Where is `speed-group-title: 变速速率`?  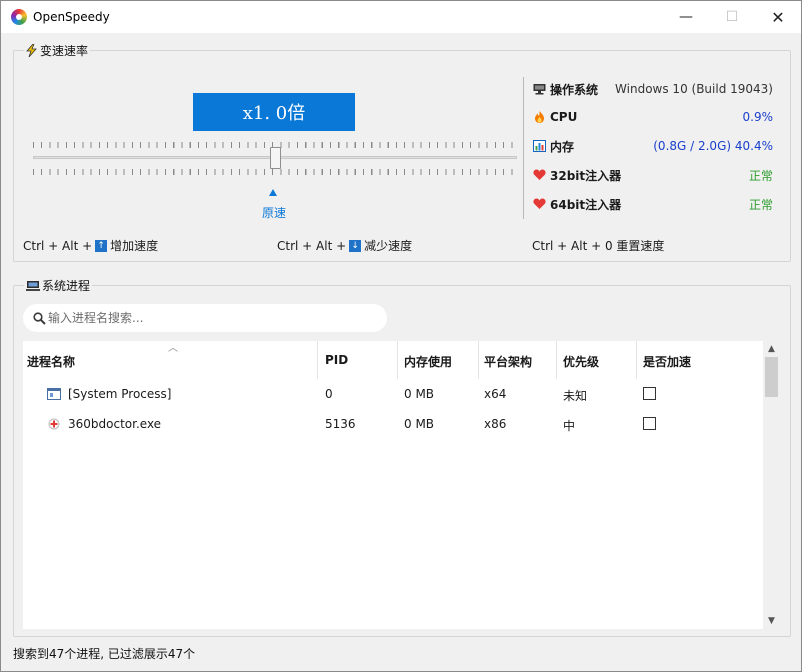 speed-group-title: 变速速率 is located at coordinates (57, 50).